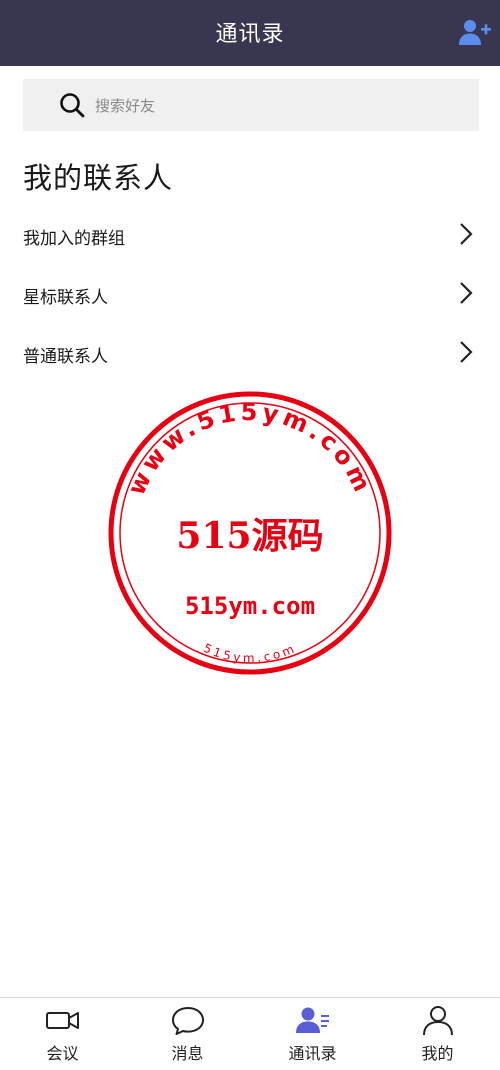 Image resolution: width=500 pixels, height=1070 pixels. I want to click on tab-label: 会议, so click(62, 1053).